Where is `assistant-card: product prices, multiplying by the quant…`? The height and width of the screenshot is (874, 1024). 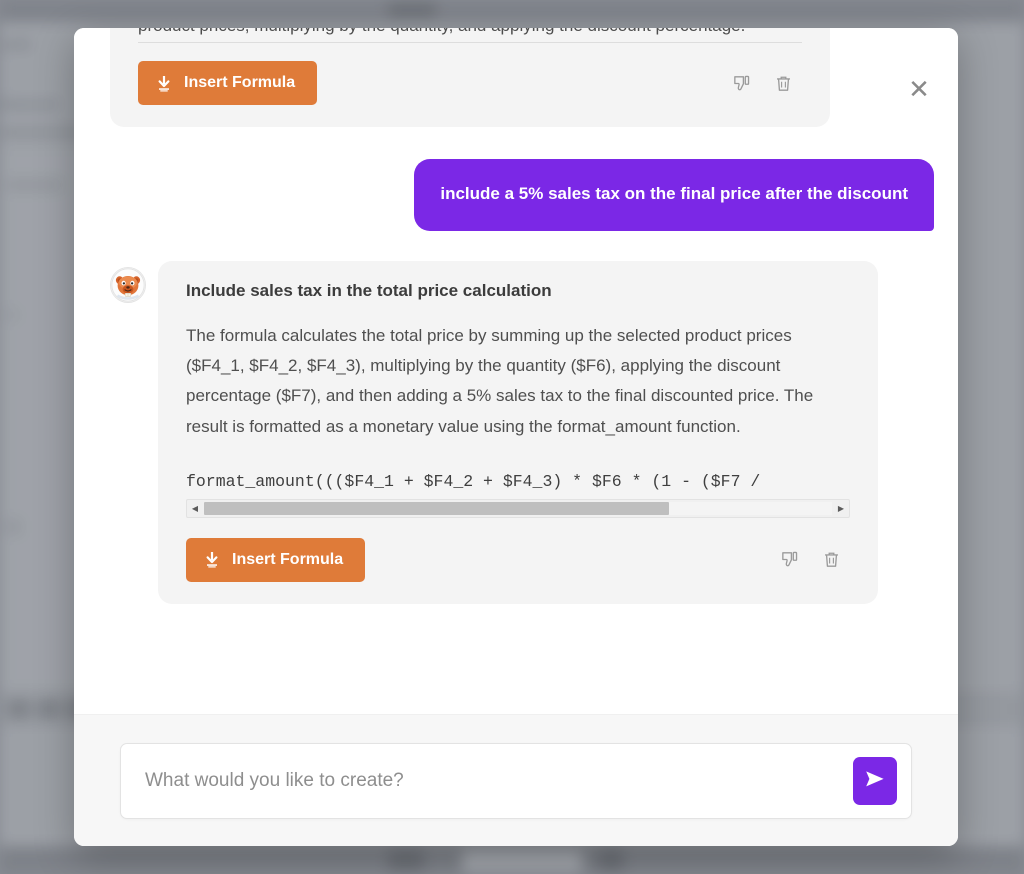
assistant-card: product prices, multiplying by the quant… is located at coordinates (470, 77).